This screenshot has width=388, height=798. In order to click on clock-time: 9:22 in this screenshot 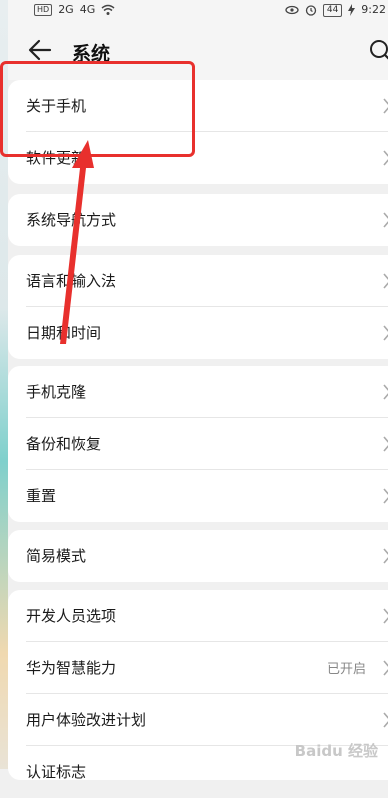, I will do `click(373, 9)`.